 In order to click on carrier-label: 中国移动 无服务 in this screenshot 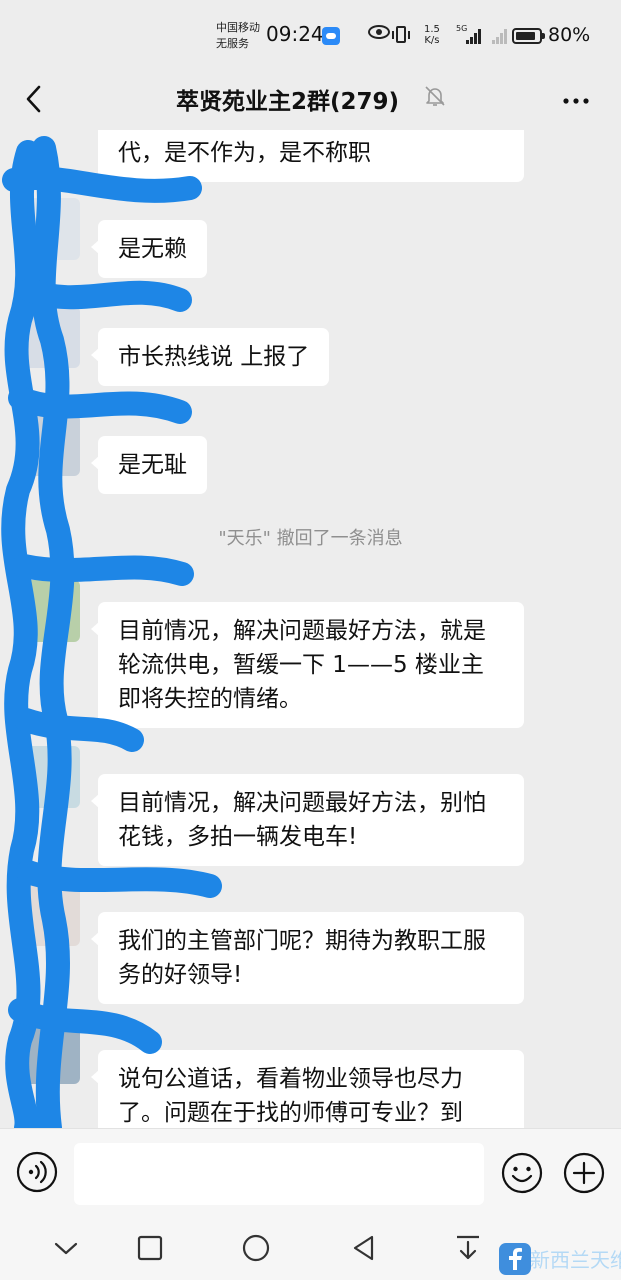, I will do `click(238, 36)`.